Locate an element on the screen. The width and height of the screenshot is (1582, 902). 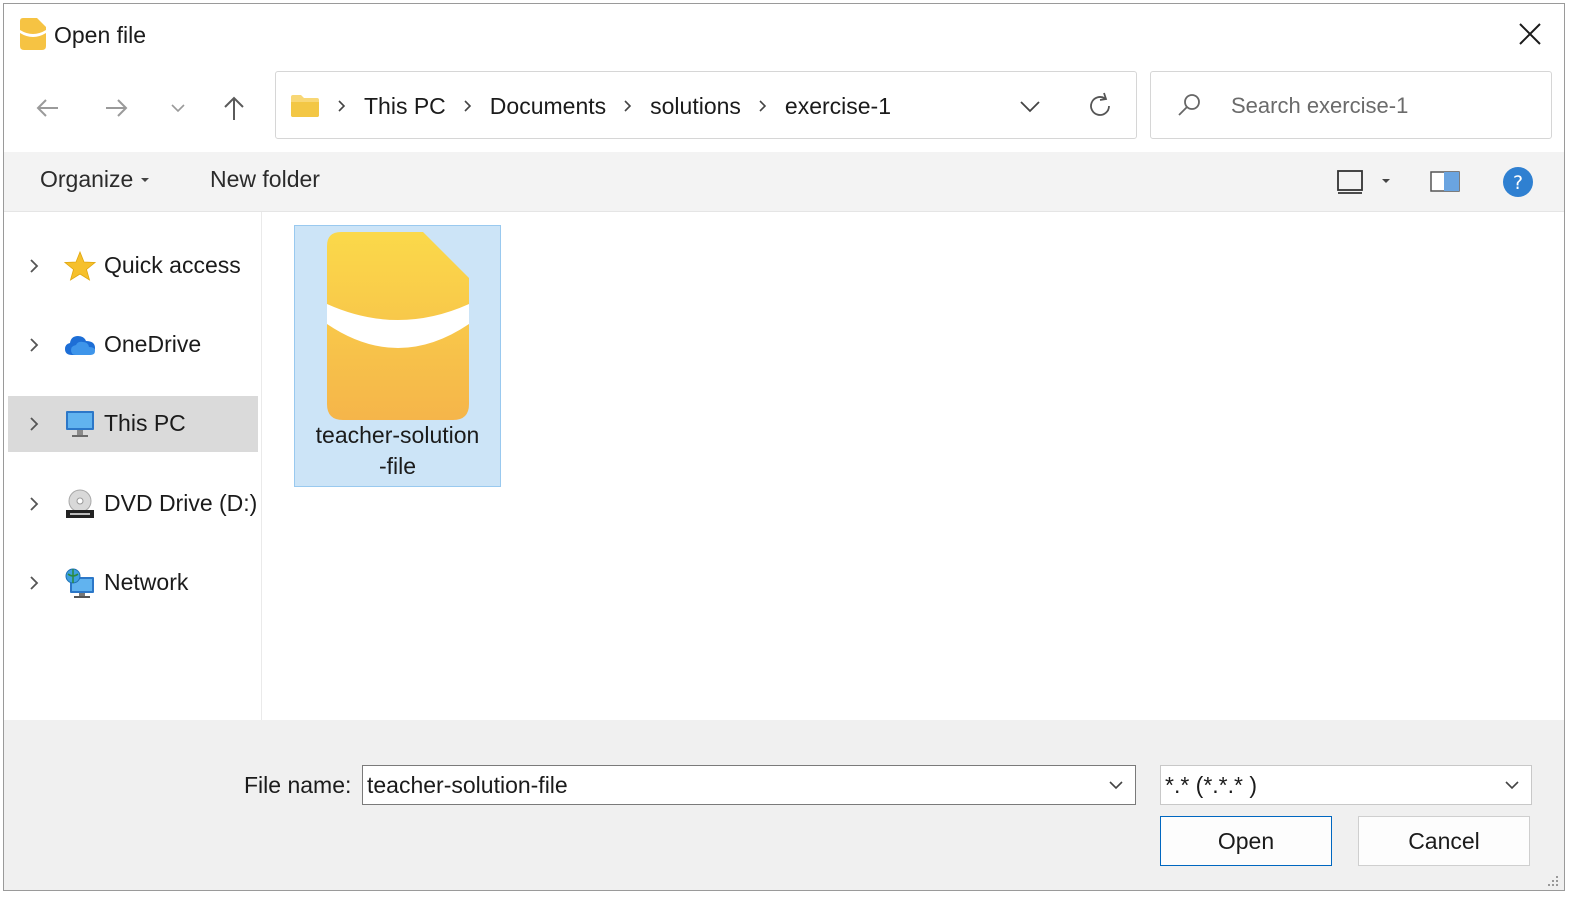
breadcrumb-documents: Documents is located at coordinates (548, 106).